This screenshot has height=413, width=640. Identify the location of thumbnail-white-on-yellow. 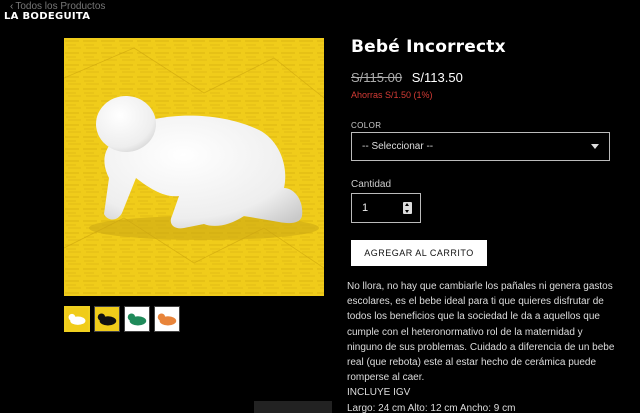
(77, 319).